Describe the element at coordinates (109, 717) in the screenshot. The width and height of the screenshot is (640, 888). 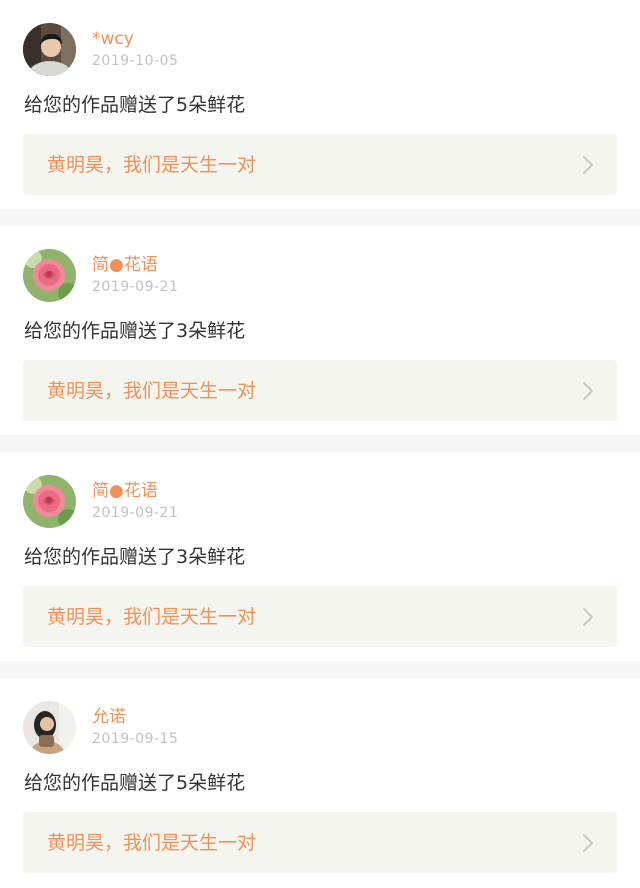
I see `user-name: 允诺` at that location.